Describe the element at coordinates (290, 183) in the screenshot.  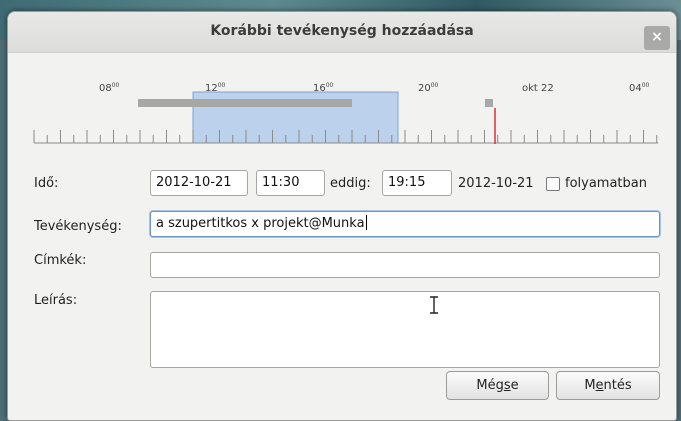
I see `start-time-field: 11:30` at that location.